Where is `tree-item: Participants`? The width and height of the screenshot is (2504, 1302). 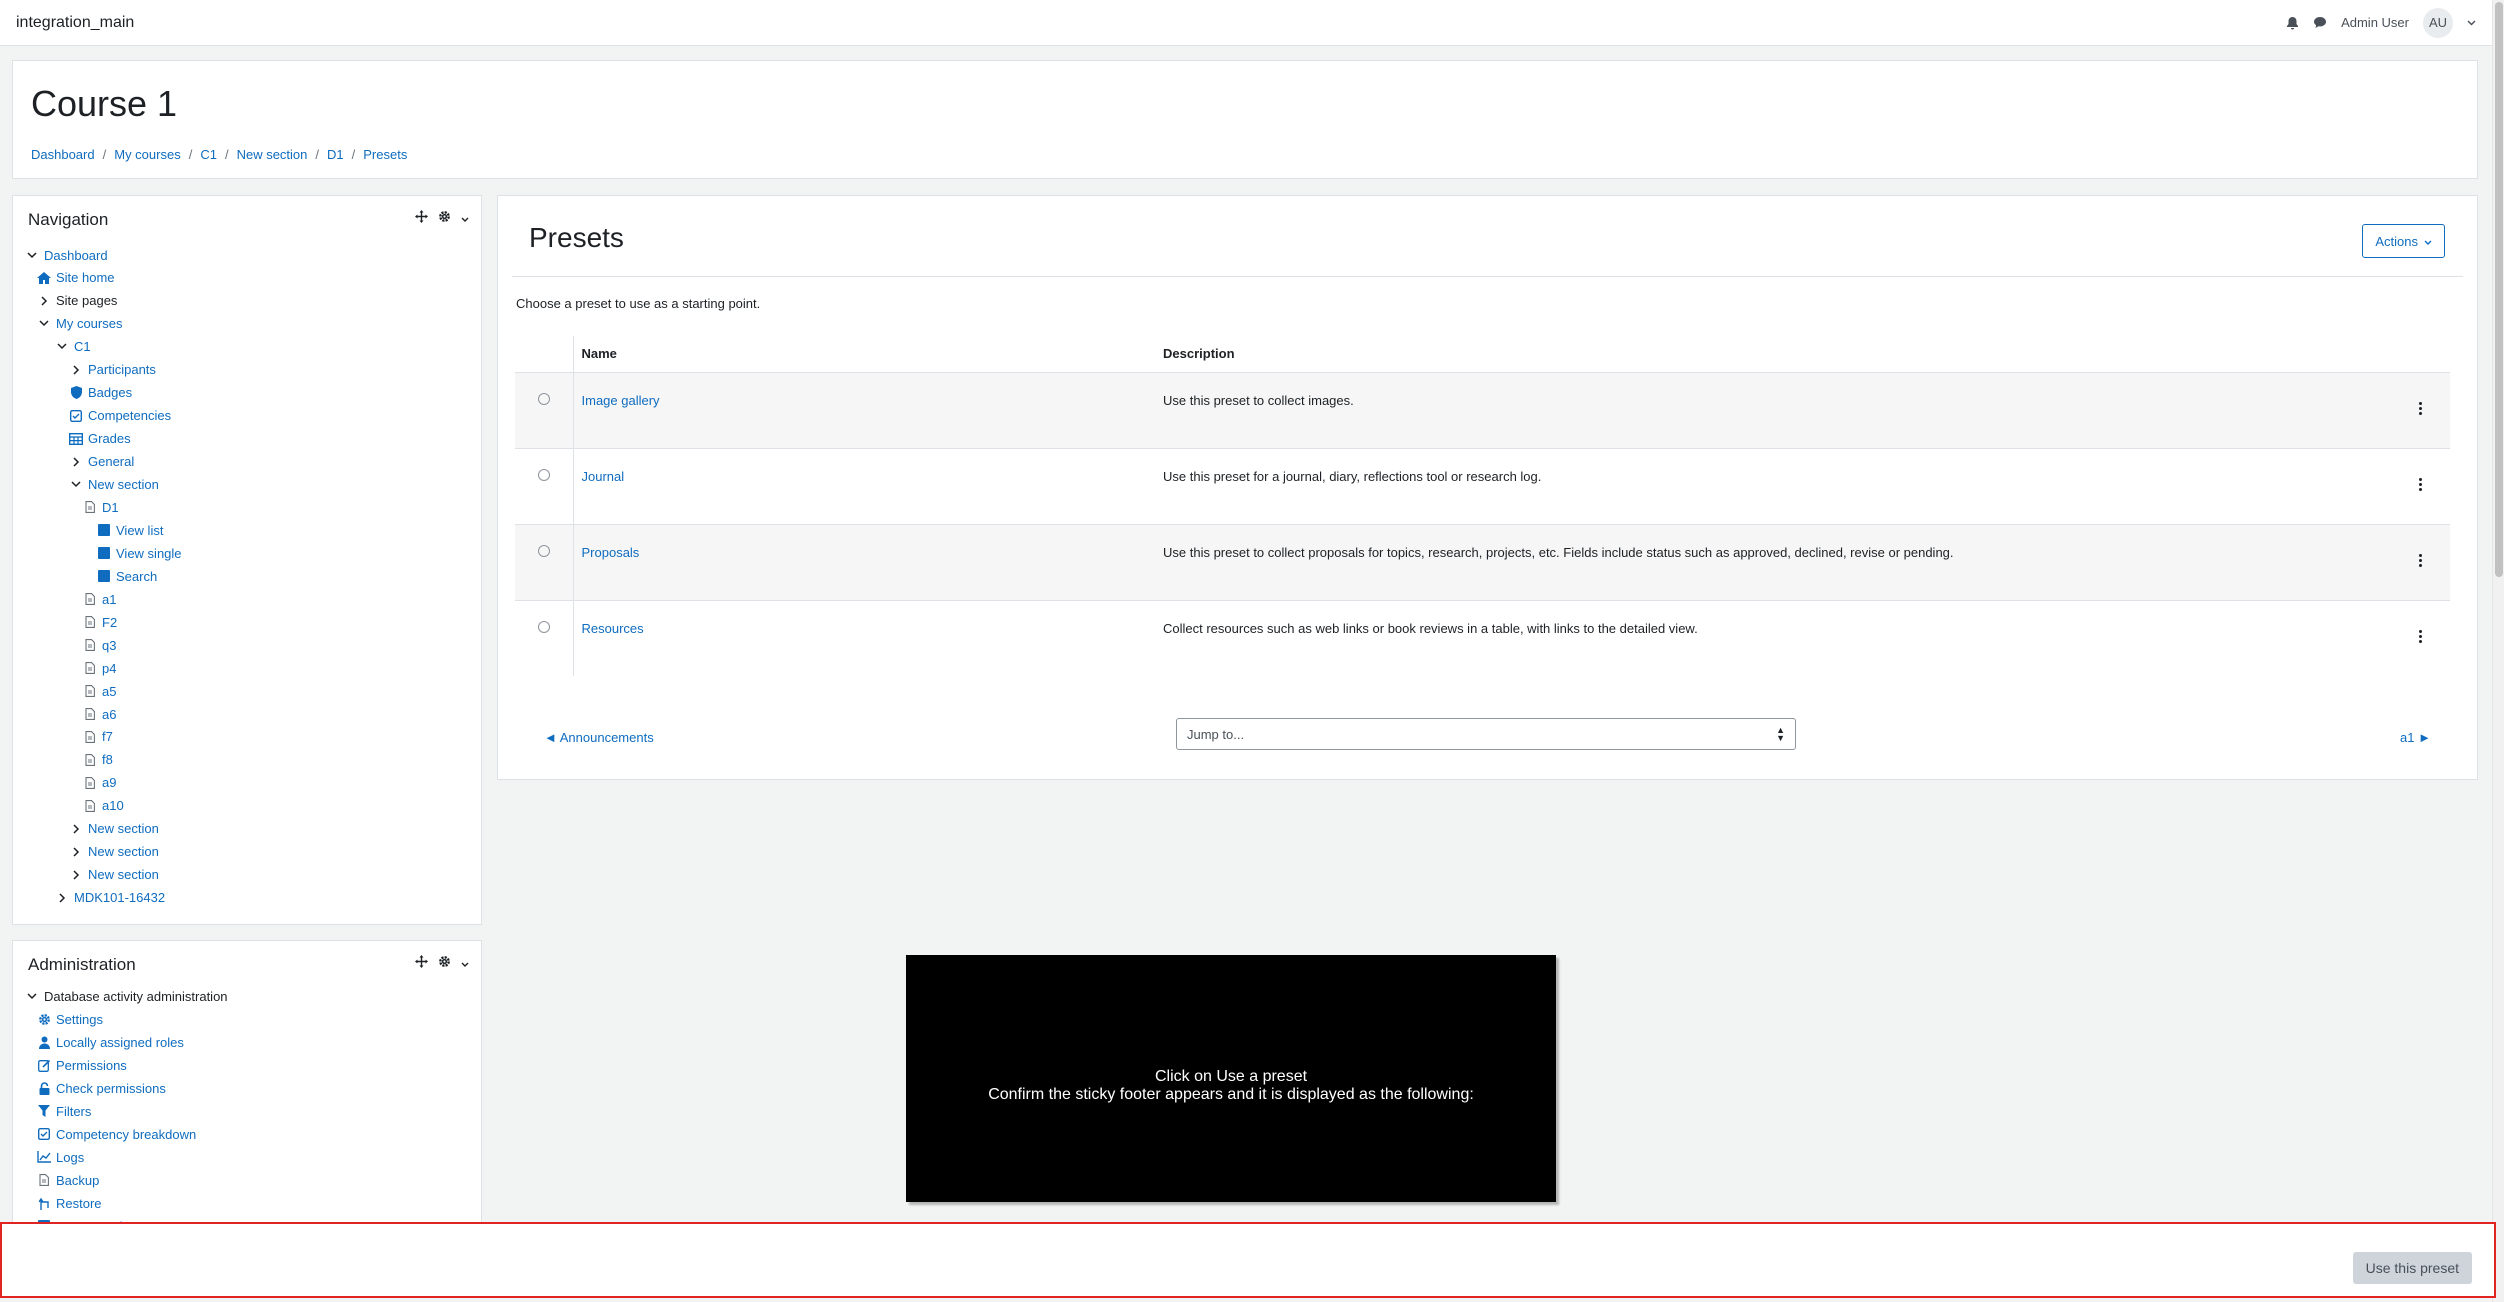
tree-item: Participants is located at coordinates (112, 370).